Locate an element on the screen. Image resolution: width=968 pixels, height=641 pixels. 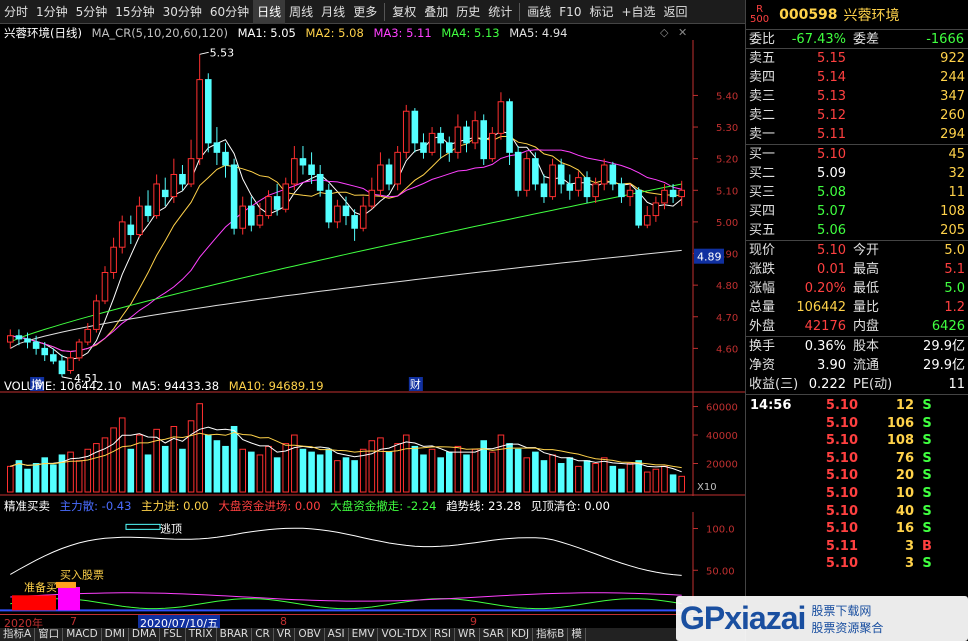
bottom-tab-10: OBV is located at coordinates (310, 634).